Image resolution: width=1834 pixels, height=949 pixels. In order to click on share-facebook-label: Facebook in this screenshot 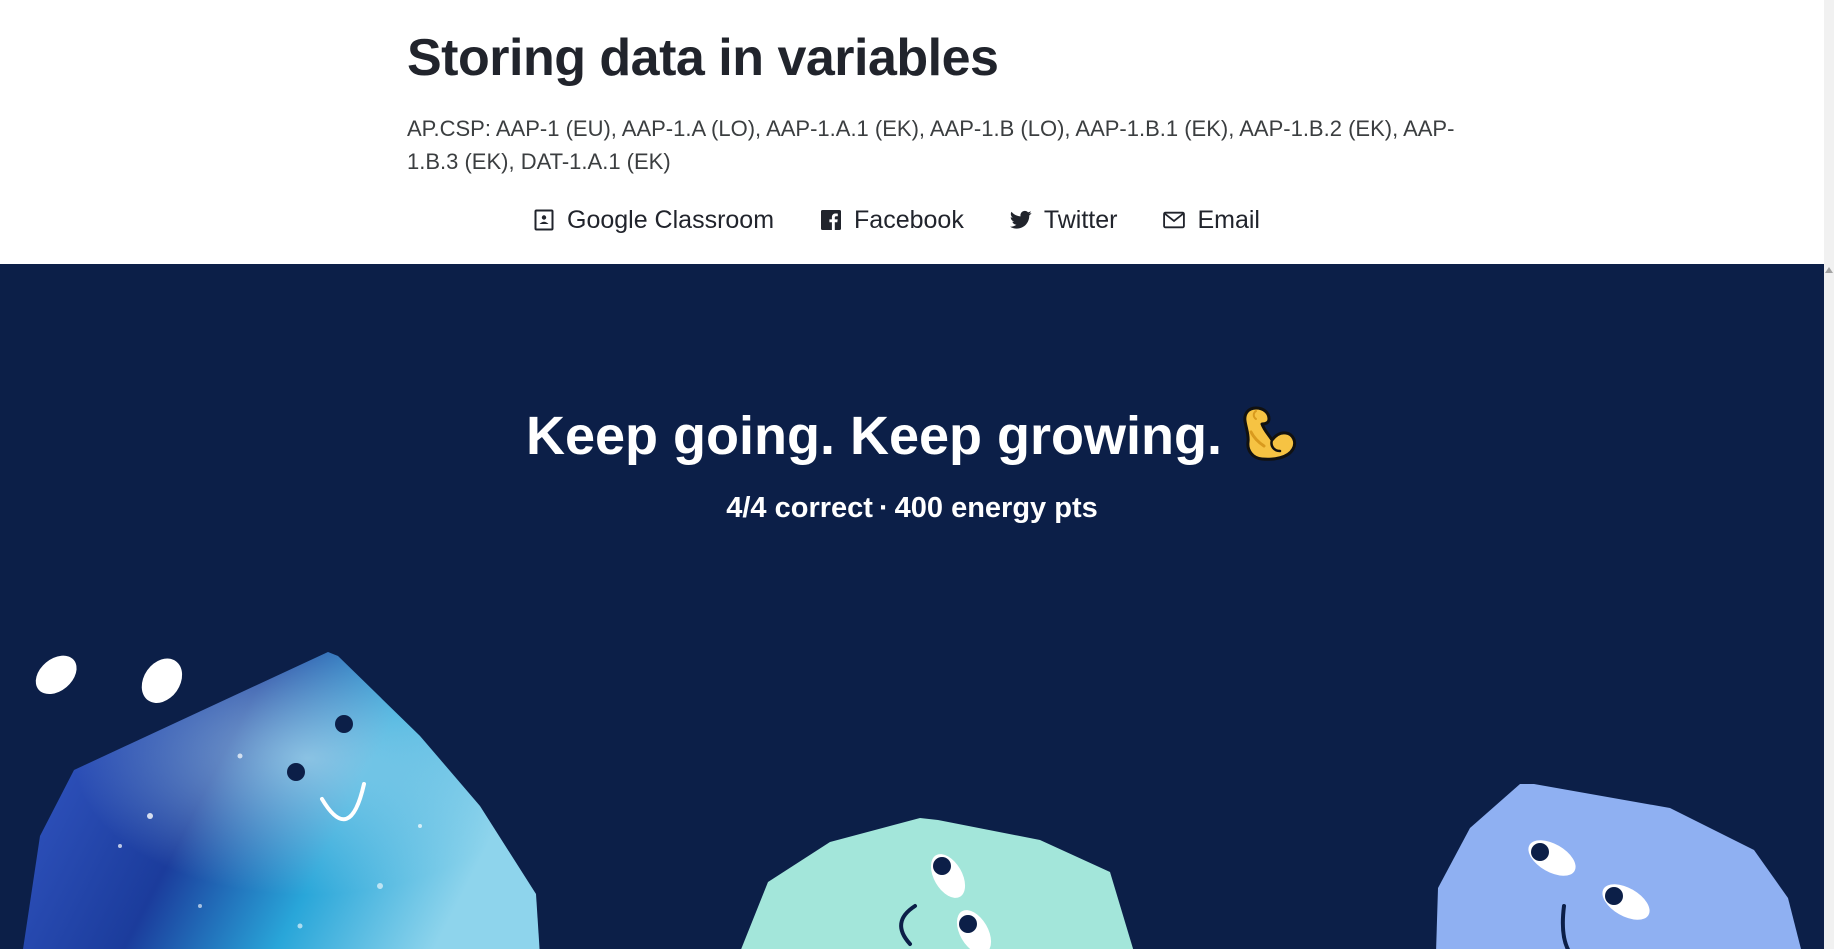, I will do `click(909, 219)`.